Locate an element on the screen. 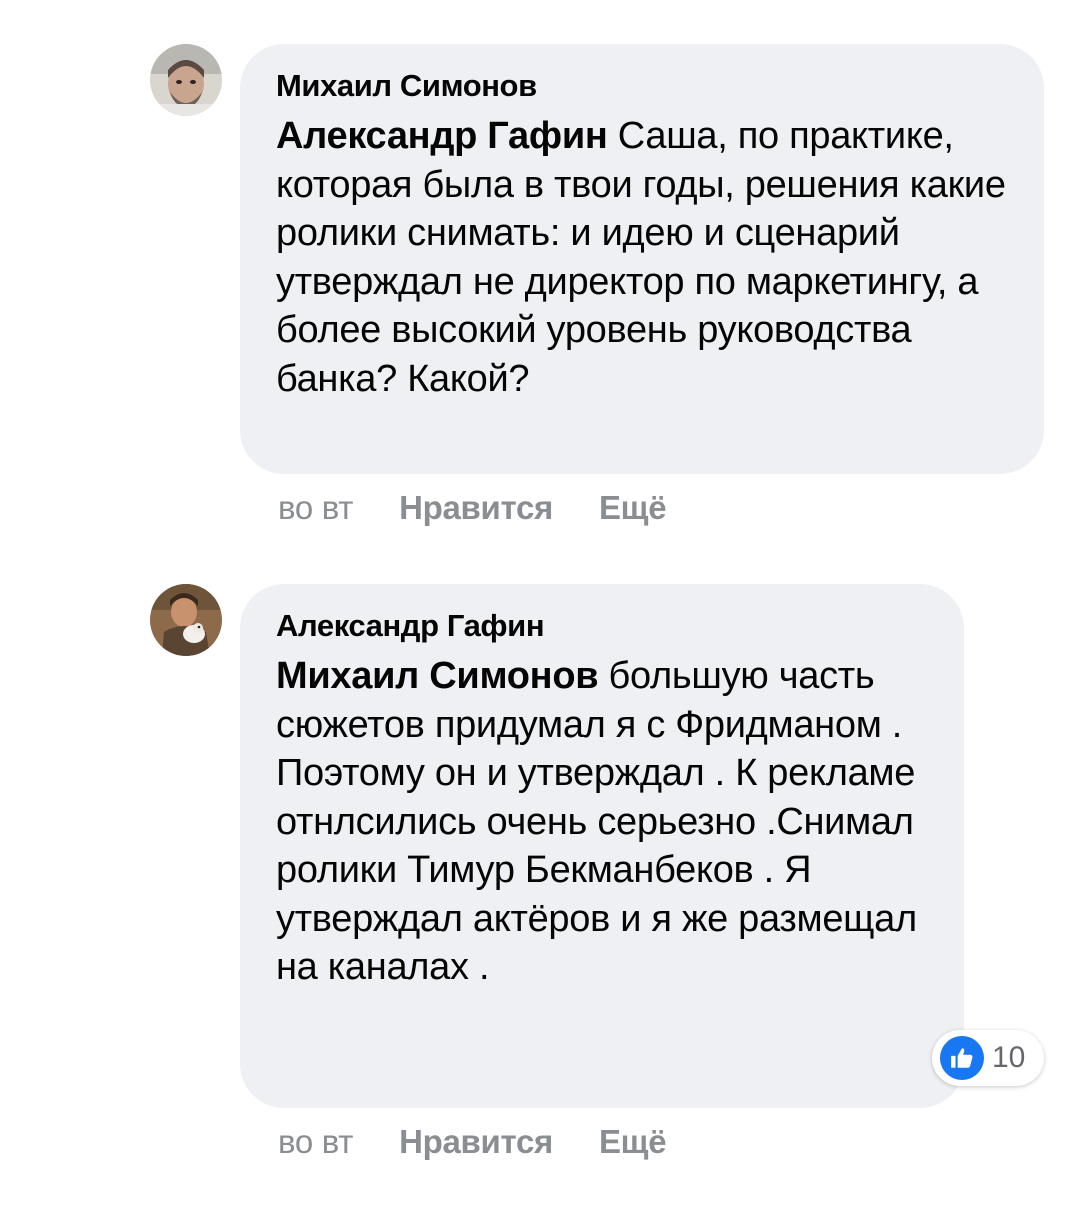 This screenshot has height=1210, width=1080. thumbs-up-icon is located at coordinates (962, 1058).